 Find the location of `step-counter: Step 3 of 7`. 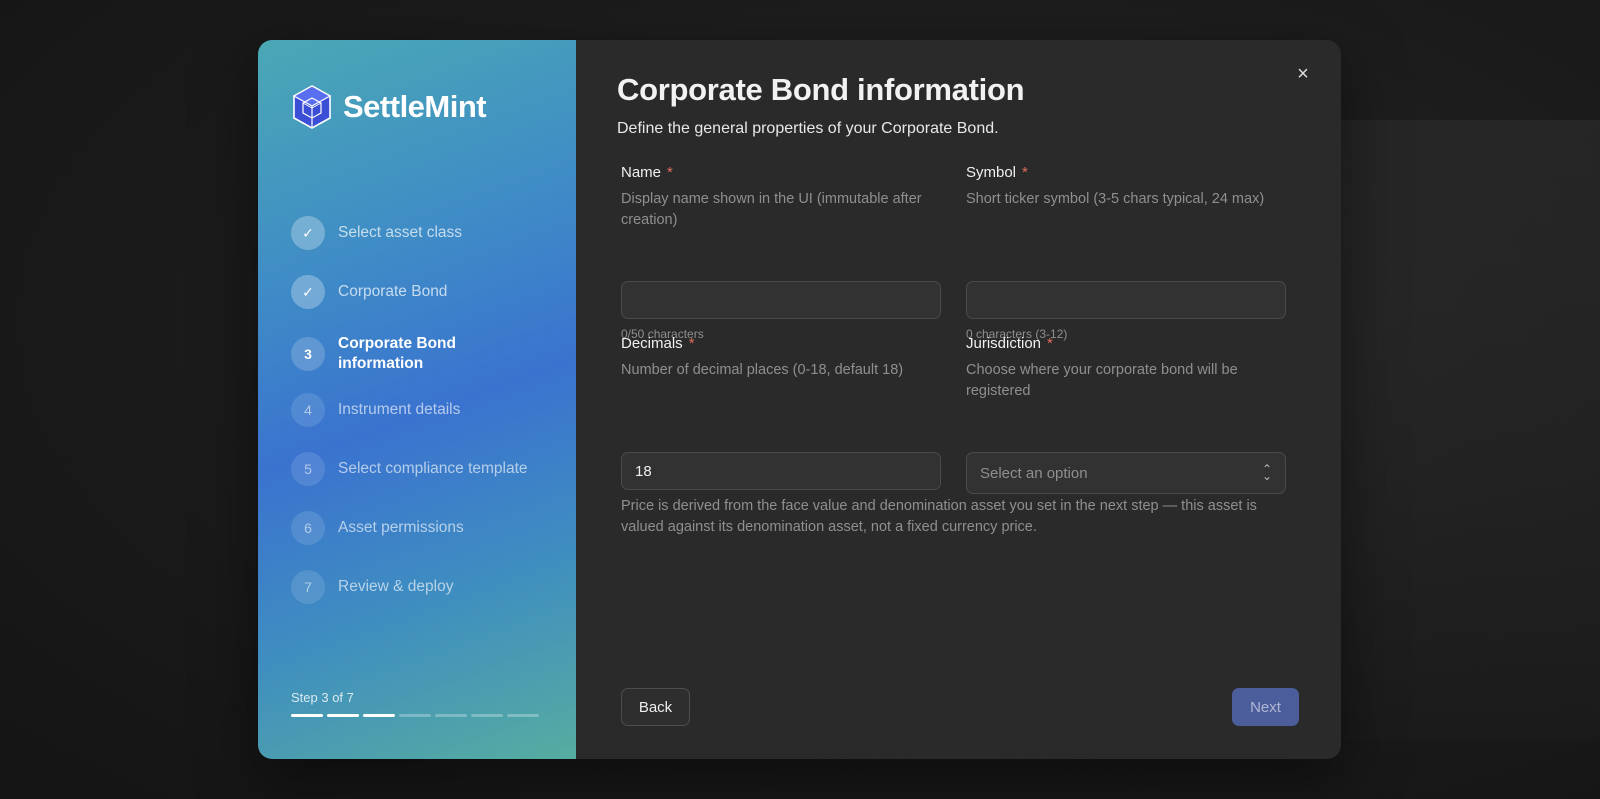

step-counter: Step 3 of 7 is located at coordinates (322, 697).